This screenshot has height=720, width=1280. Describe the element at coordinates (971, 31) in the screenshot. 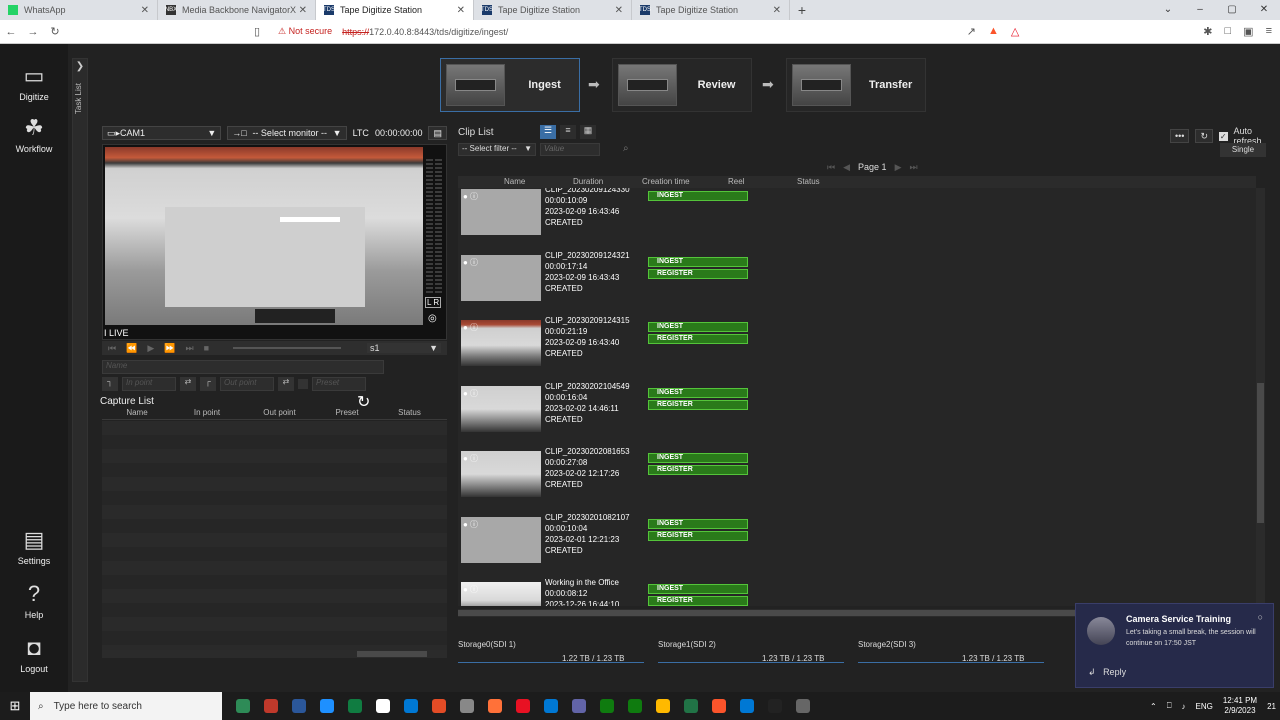

I see `share-icon: ↗` at that location.